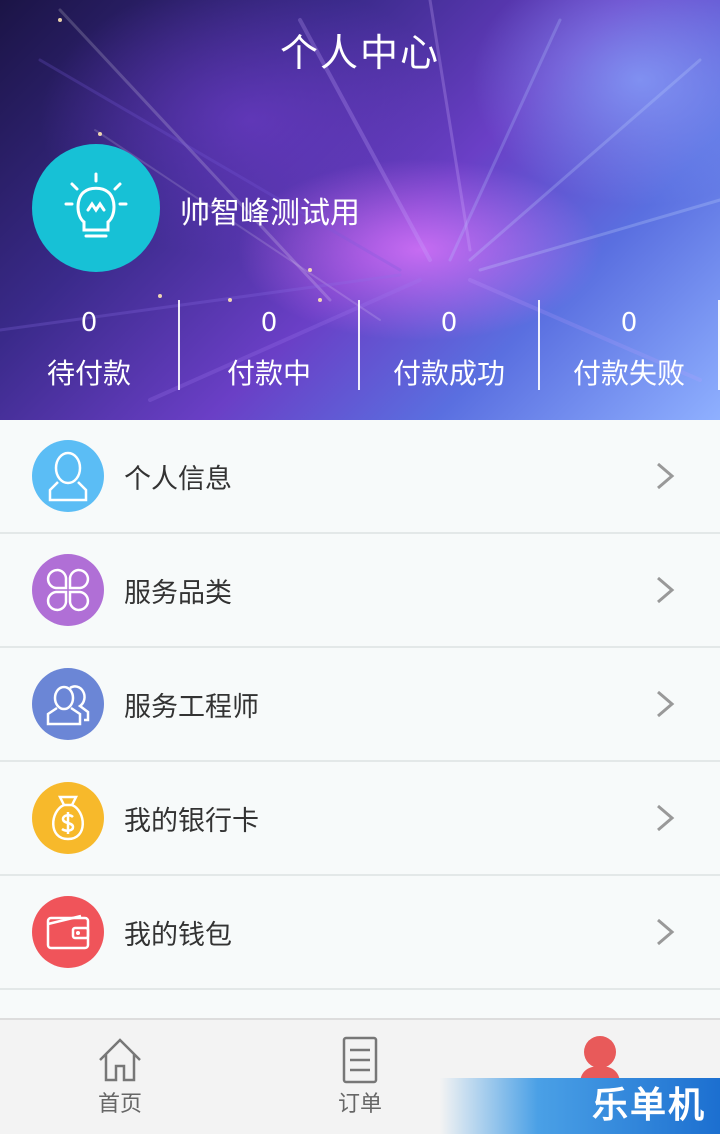  I want to click on menu-item-wallet: 我的钱包, so click(360, 933).